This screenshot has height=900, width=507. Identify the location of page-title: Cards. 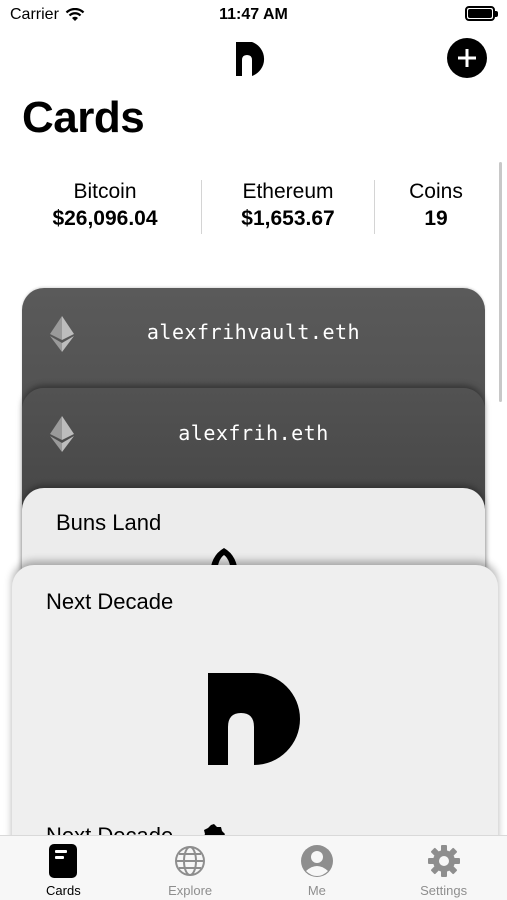
(83, 117).